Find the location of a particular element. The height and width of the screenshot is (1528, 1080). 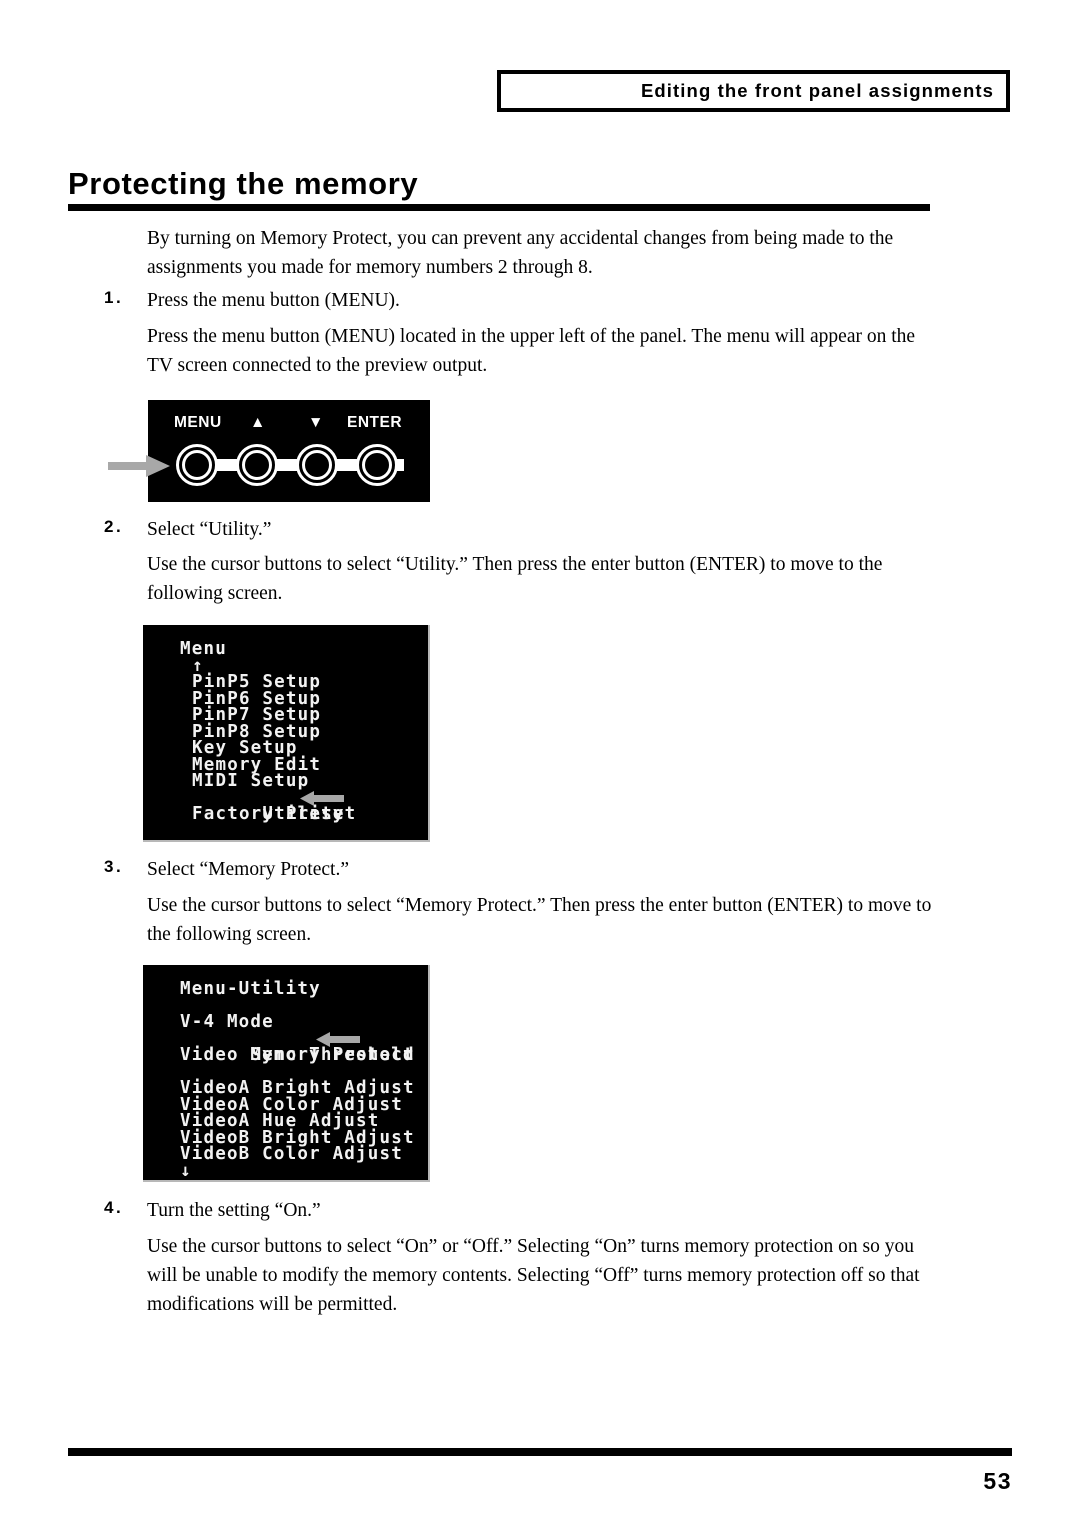

panel-label-menu: MENU is located at coordinates (198, 422).